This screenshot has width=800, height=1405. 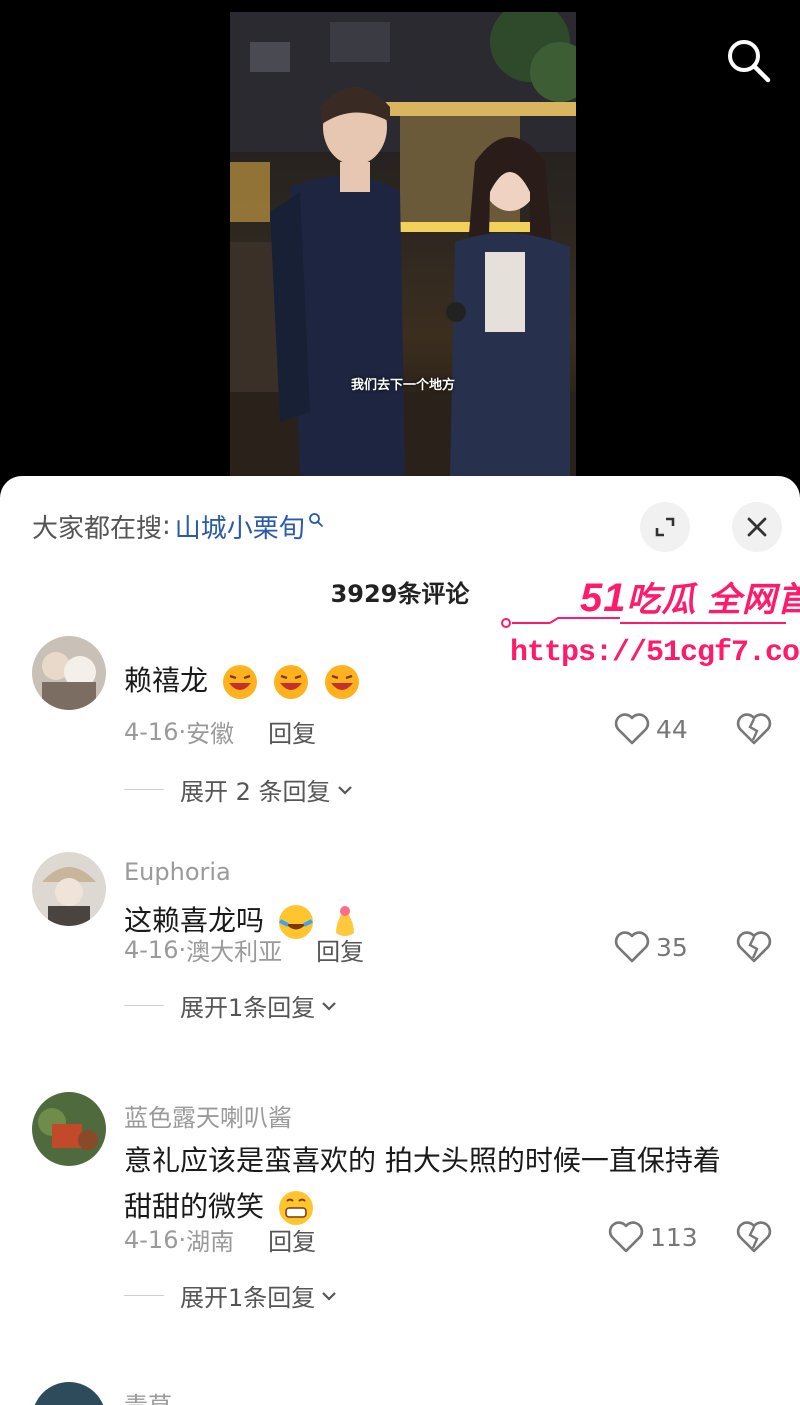 I want to click on trending-search-bar: 大家都在搜 : 山城小栗旬, so click(x=178, y=526).